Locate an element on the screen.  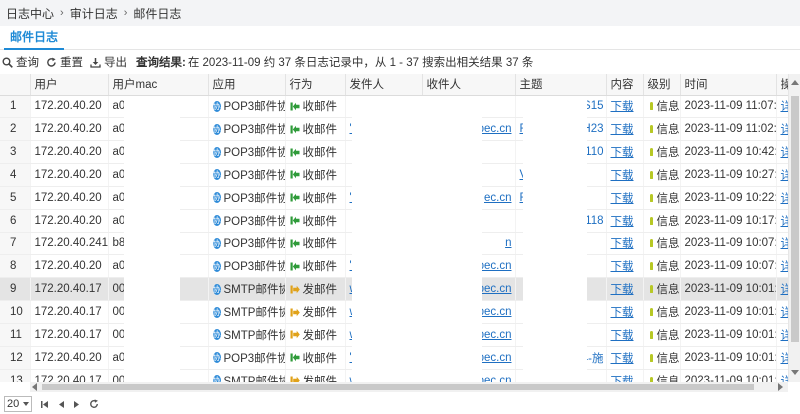
refresh-icon is located at coordinates (94, 403).